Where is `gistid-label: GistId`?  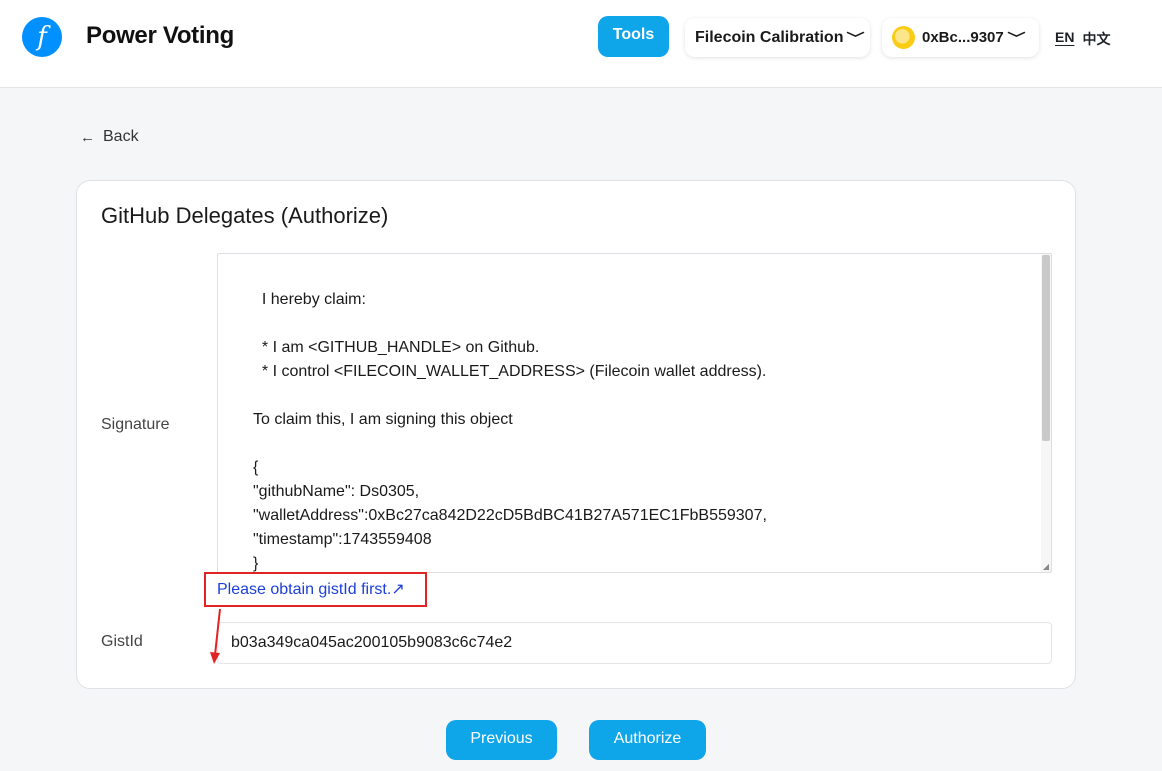 gistid-label: GistId is located at coordinates (122, 641).